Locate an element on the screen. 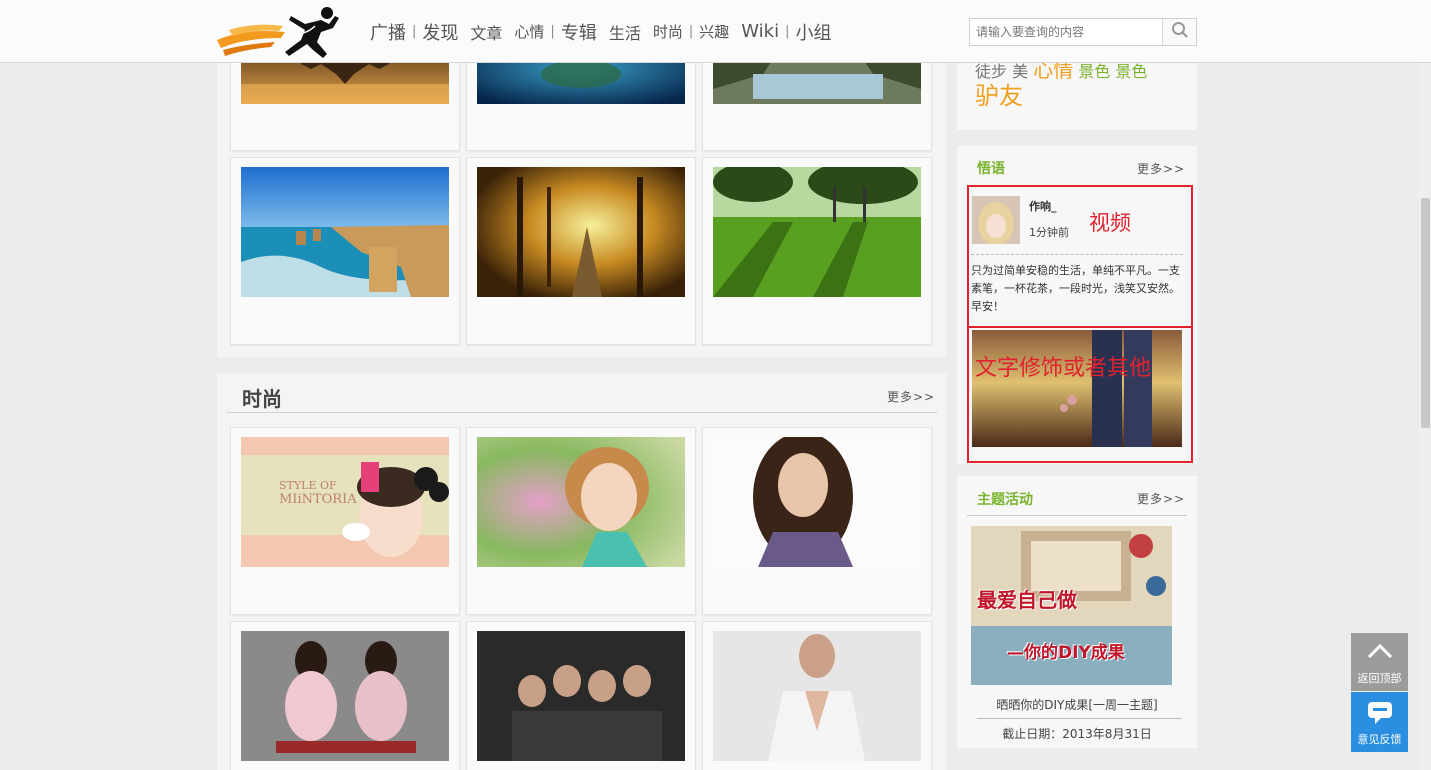 The image size is (1431, 770). fashion-divider is located at coordinates (582, 412).